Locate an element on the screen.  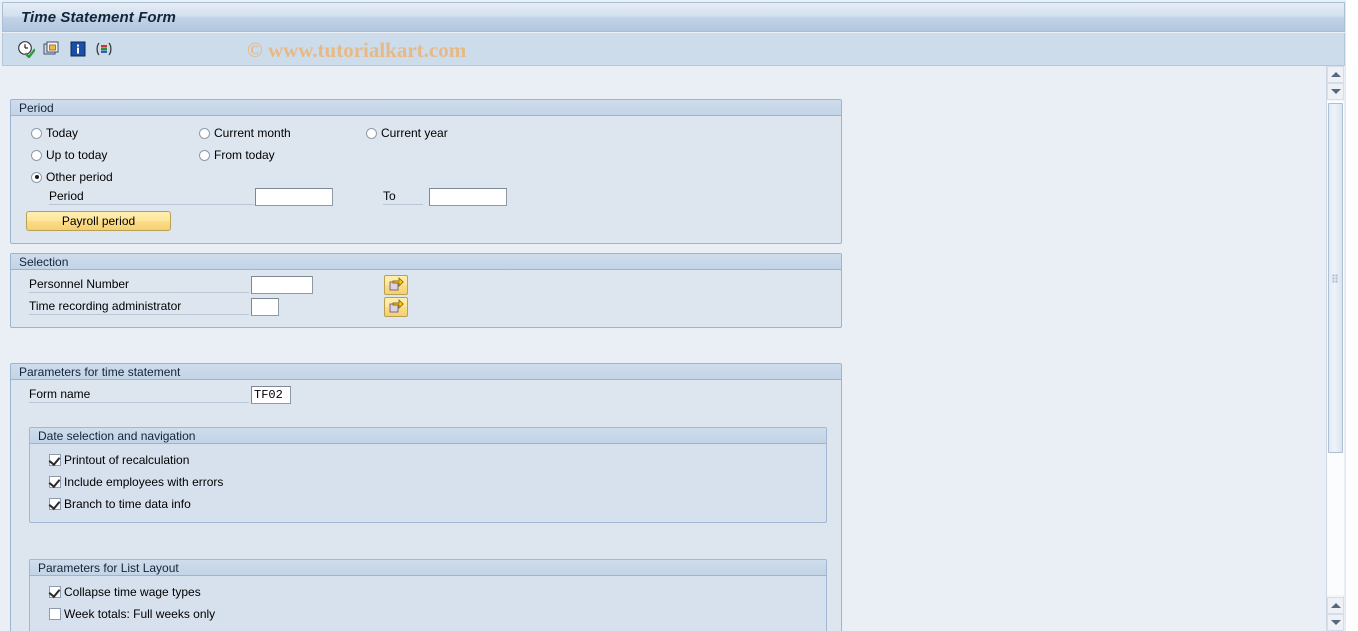
scrollbar-grip-icon is located at coordinates (1335, 278).